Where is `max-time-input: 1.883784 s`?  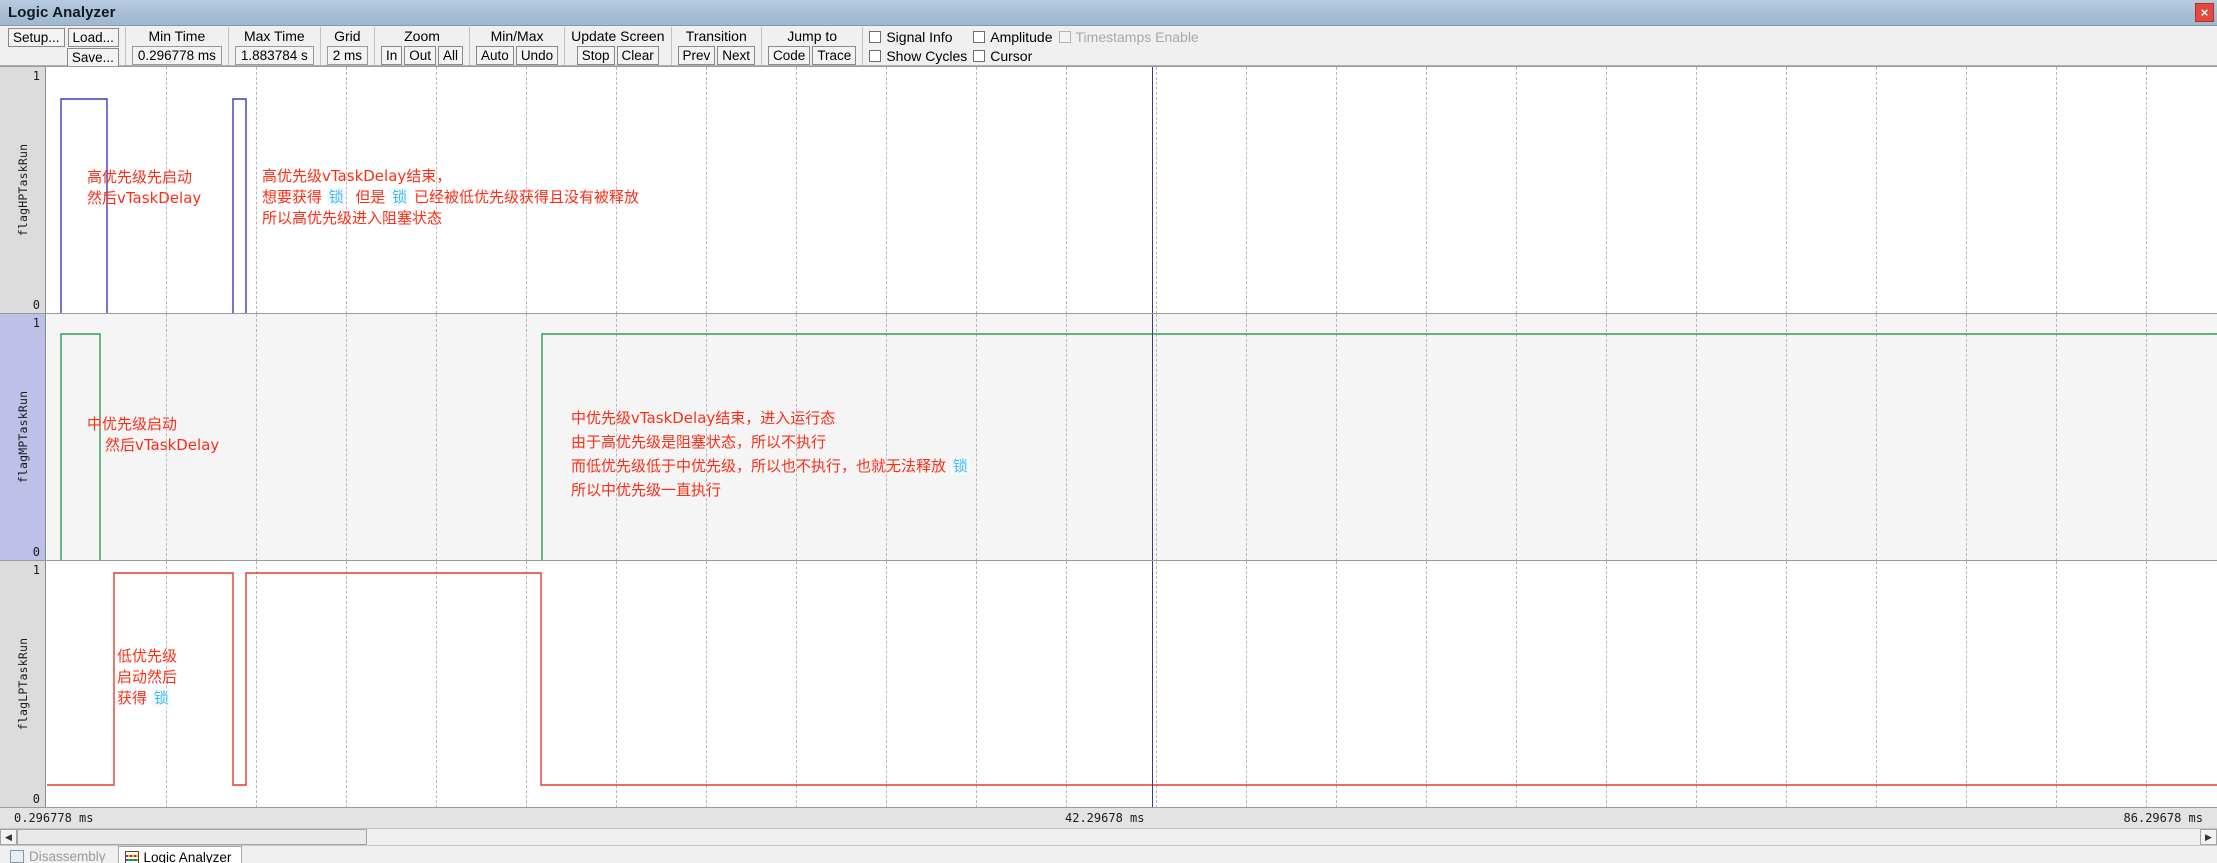 max-time-input: 1.883784 s is located at coordinates (274, 55).